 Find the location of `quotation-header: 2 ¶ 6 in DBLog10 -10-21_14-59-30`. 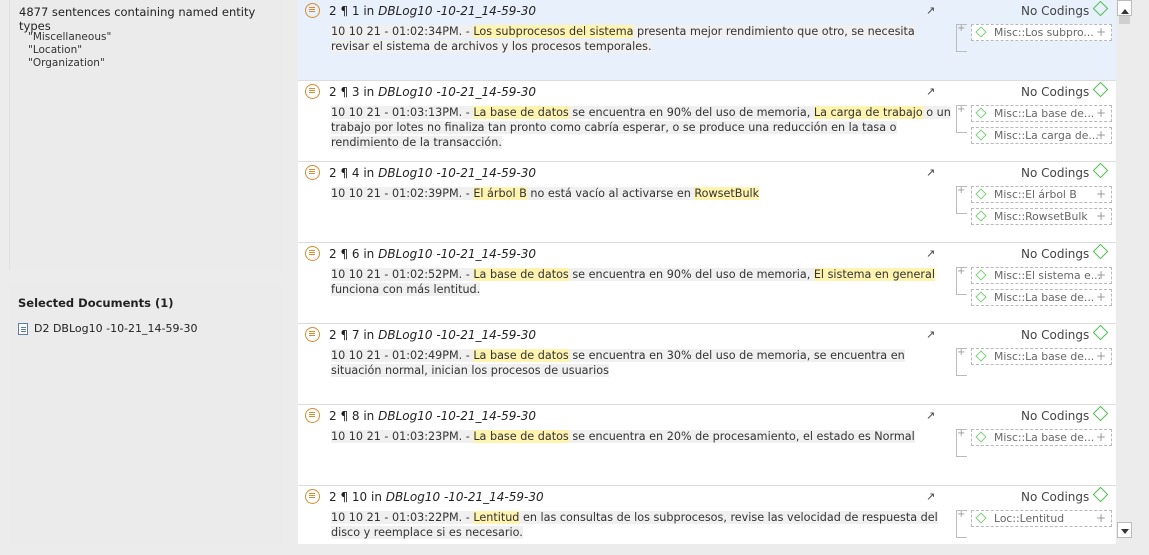

quotation-header: 2 ¶ 6 in DBLog10 -10-21_14-59-30 is located at coordinates (432, 254).